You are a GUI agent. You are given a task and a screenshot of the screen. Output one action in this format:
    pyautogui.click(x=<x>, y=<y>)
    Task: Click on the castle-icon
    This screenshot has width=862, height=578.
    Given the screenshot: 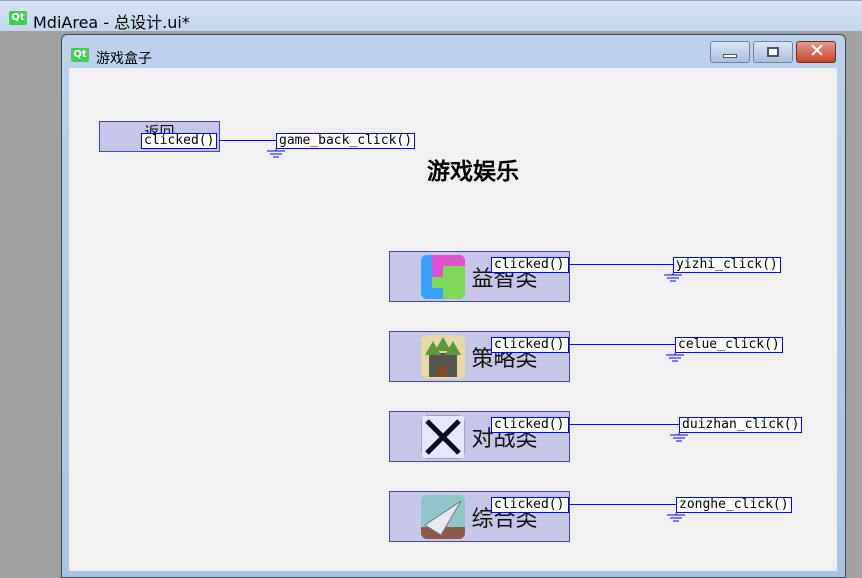 What is the action you would take?
    pyautogui.click(x=443, y=356)
    